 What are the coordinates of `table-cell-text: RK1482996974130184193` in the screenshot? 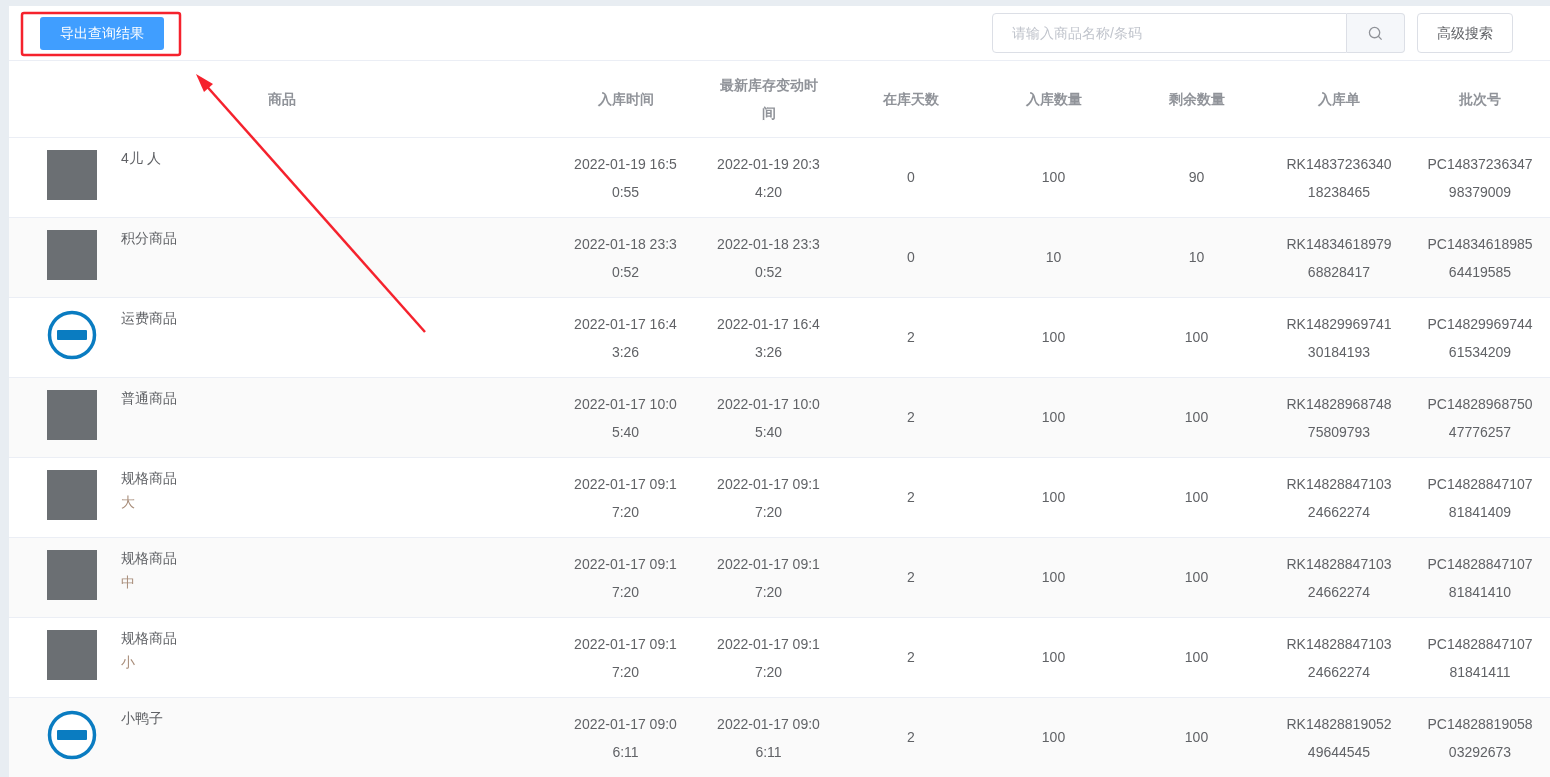 It's located at (1339, 338).